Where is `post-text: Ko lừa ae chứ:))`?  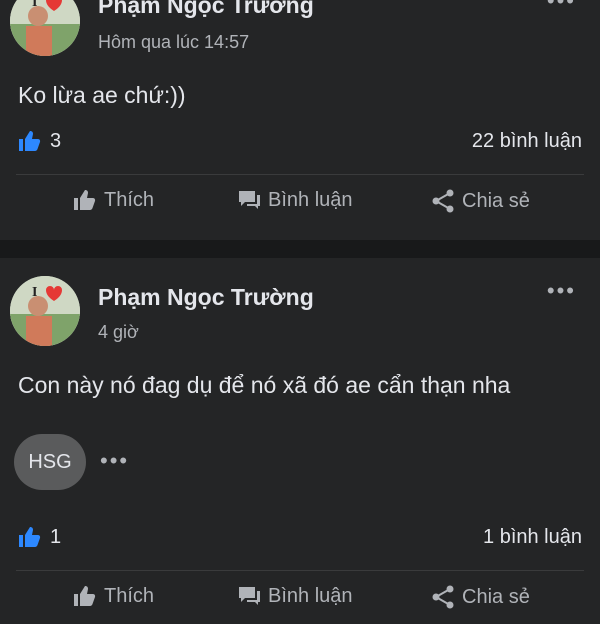 post-text: Ko lừa ae chứ:)) is located at coordinates (102, 95).